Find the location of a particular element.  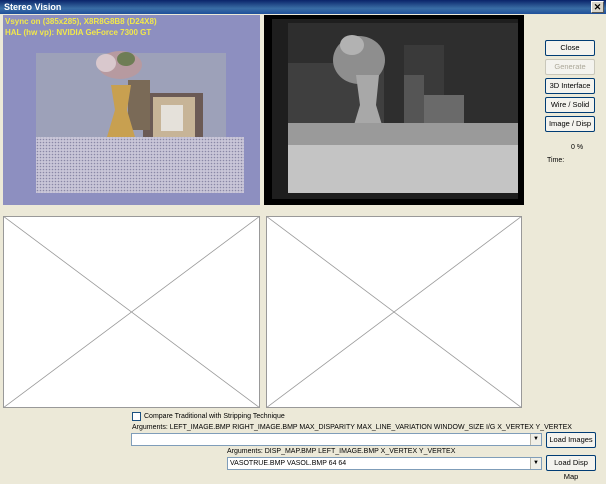

load-images-button: Load Images is located at coordinates (571, 440).